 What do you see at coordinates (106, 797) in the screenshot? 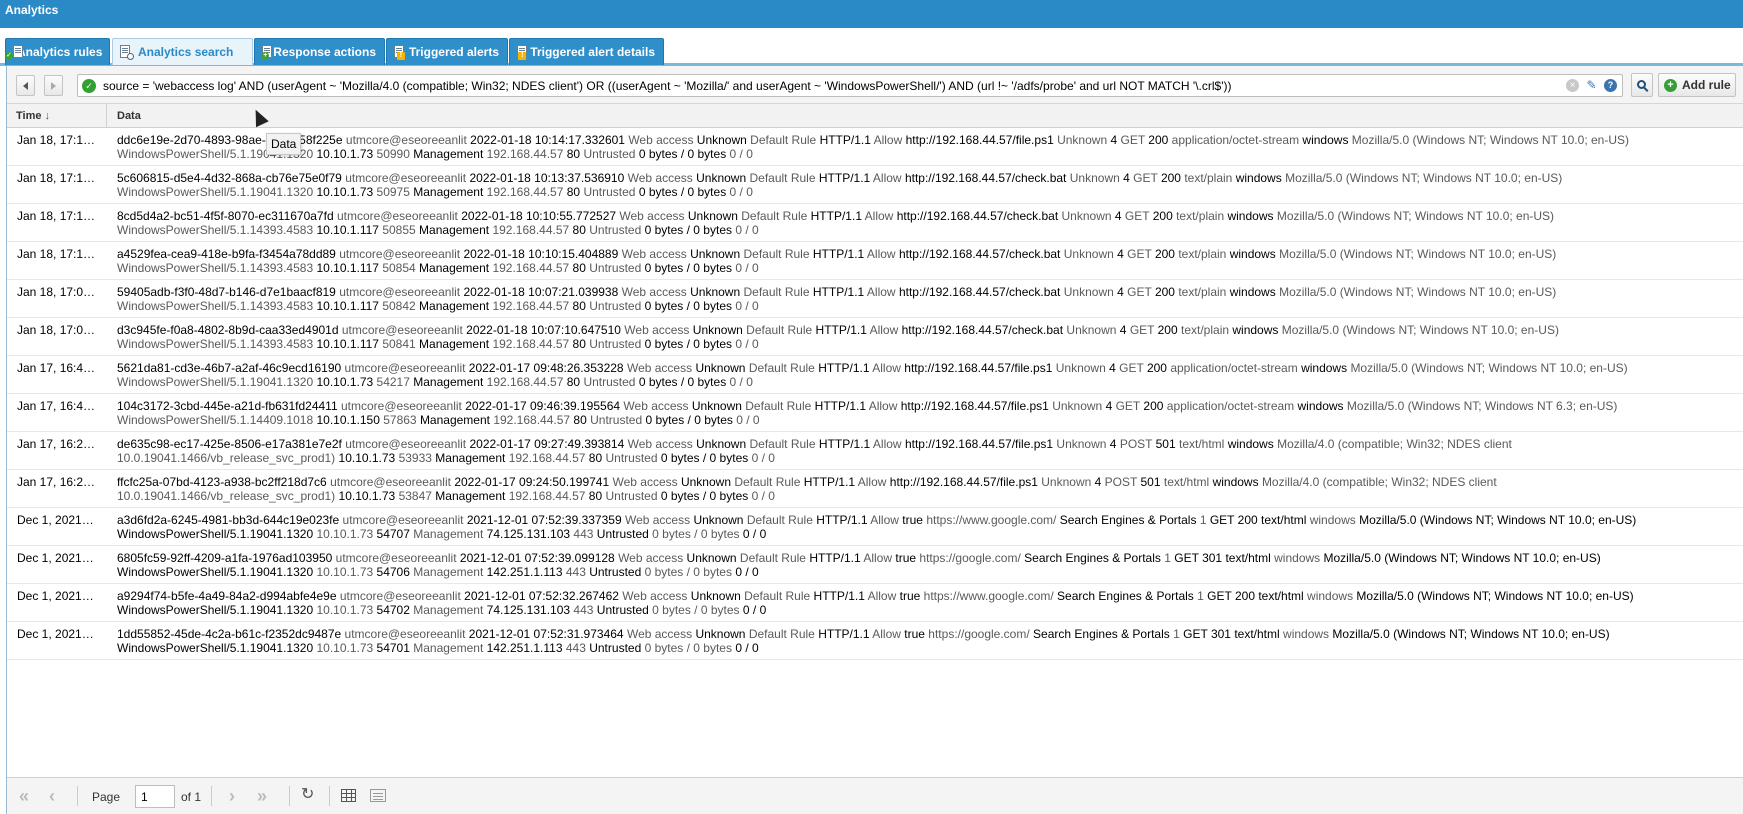
I see `page-label: Page` at bounding box center [106, 797].